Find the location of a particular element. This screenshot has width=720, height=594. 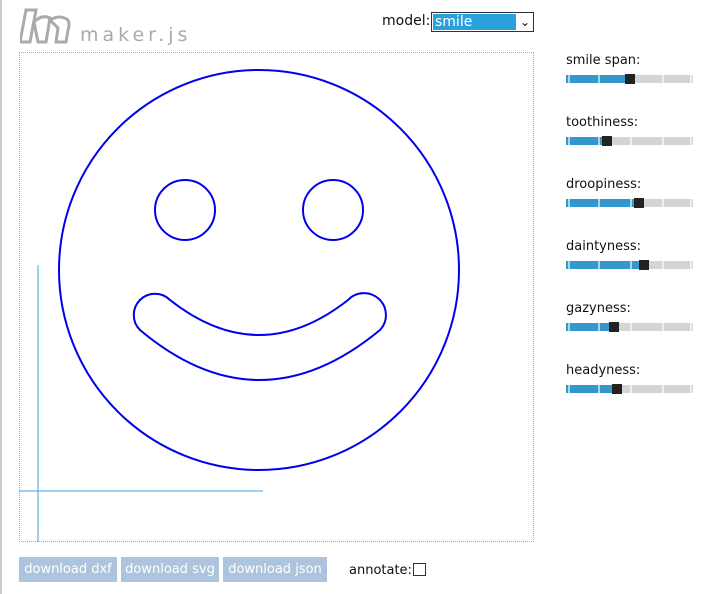

param-toothiness: toothiness: is located at coordinates (629, 145).